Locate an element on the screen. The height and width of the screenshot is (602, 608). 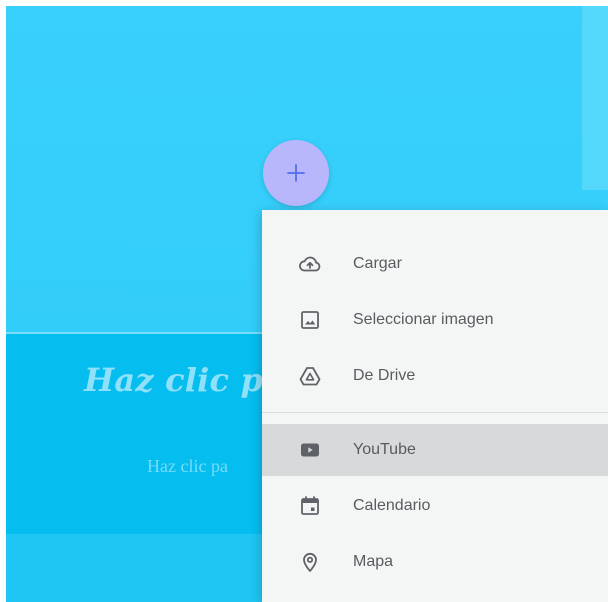
add-content-button is located at coordinates (296, 173).